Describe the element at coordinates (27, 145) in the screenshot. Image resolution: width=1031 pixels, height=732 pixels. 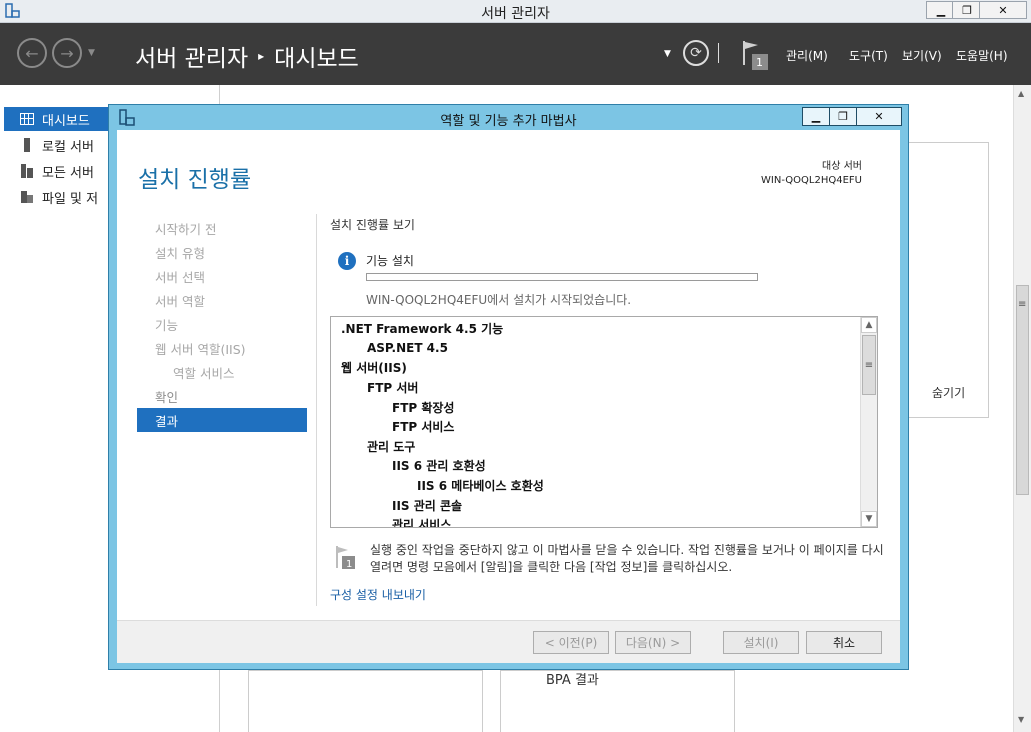
I see `server-icon` at that location.